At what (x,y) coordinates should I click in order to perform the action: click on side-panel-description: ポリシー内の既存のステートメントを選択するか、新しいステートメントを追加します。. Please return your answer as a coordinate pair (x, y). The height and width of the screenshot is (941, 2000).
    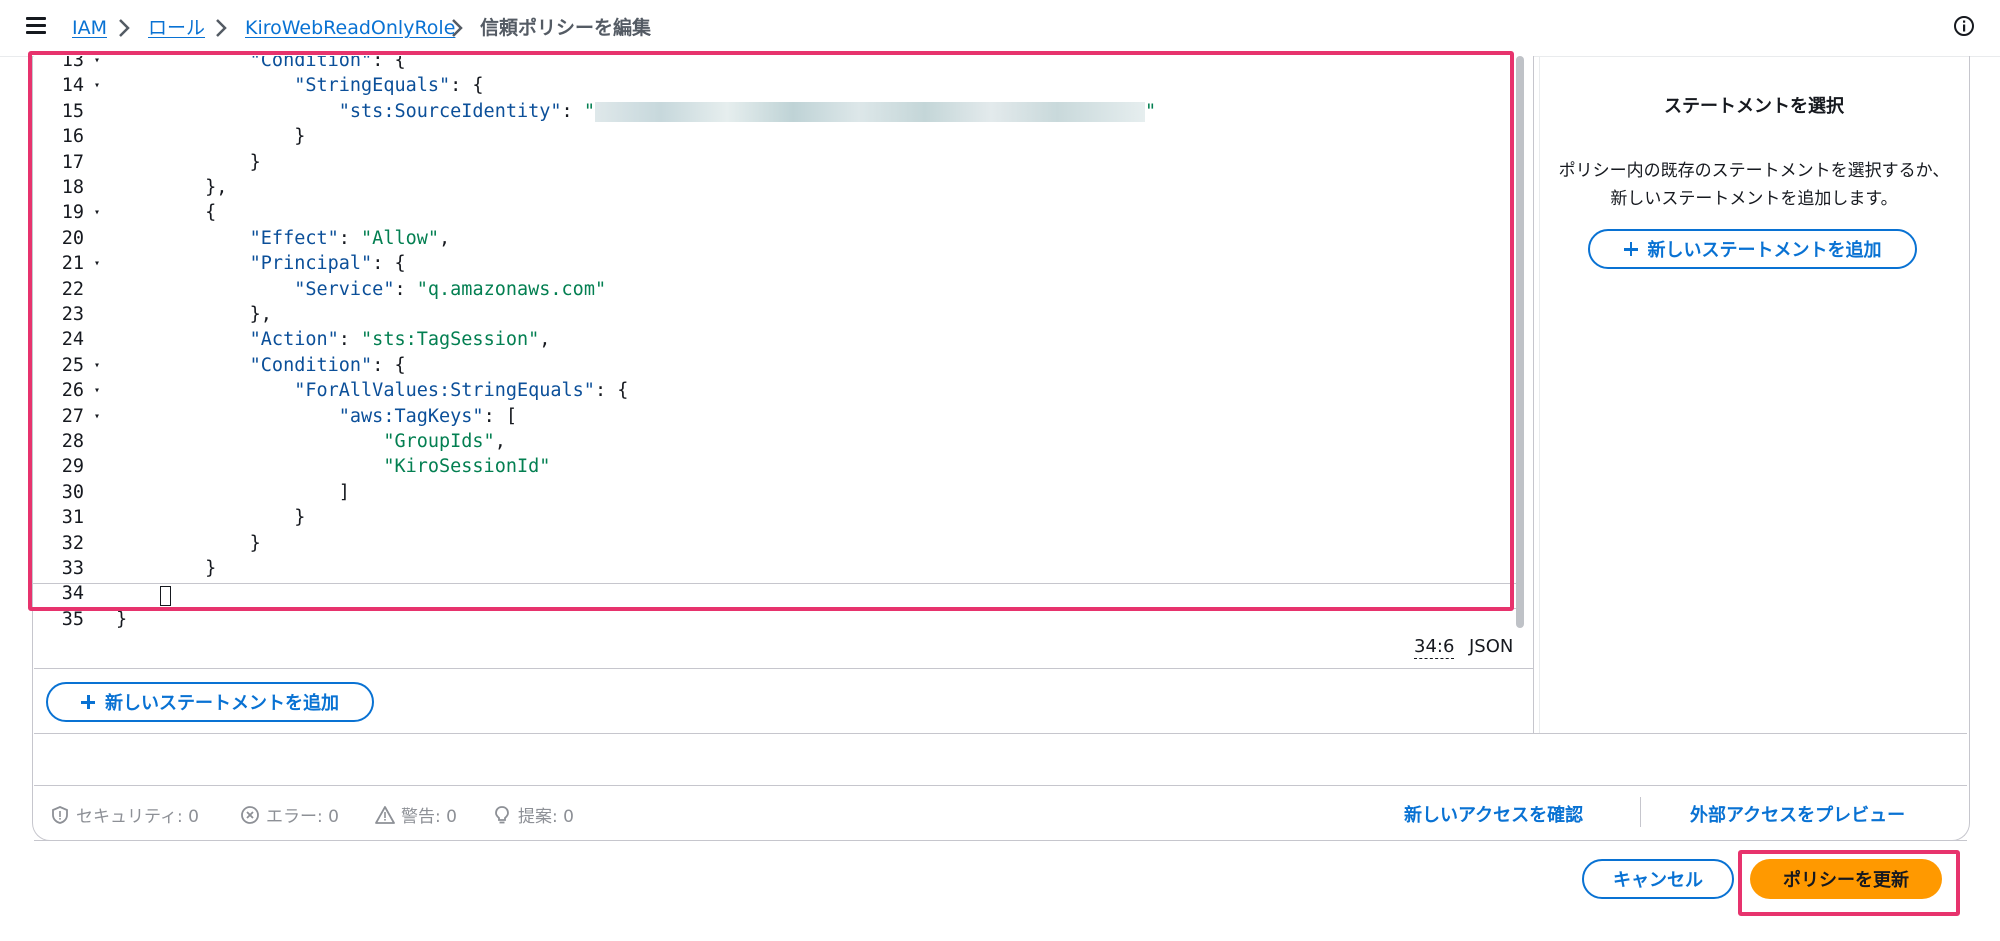
    Looking at the image, I should click on (1754, 185).